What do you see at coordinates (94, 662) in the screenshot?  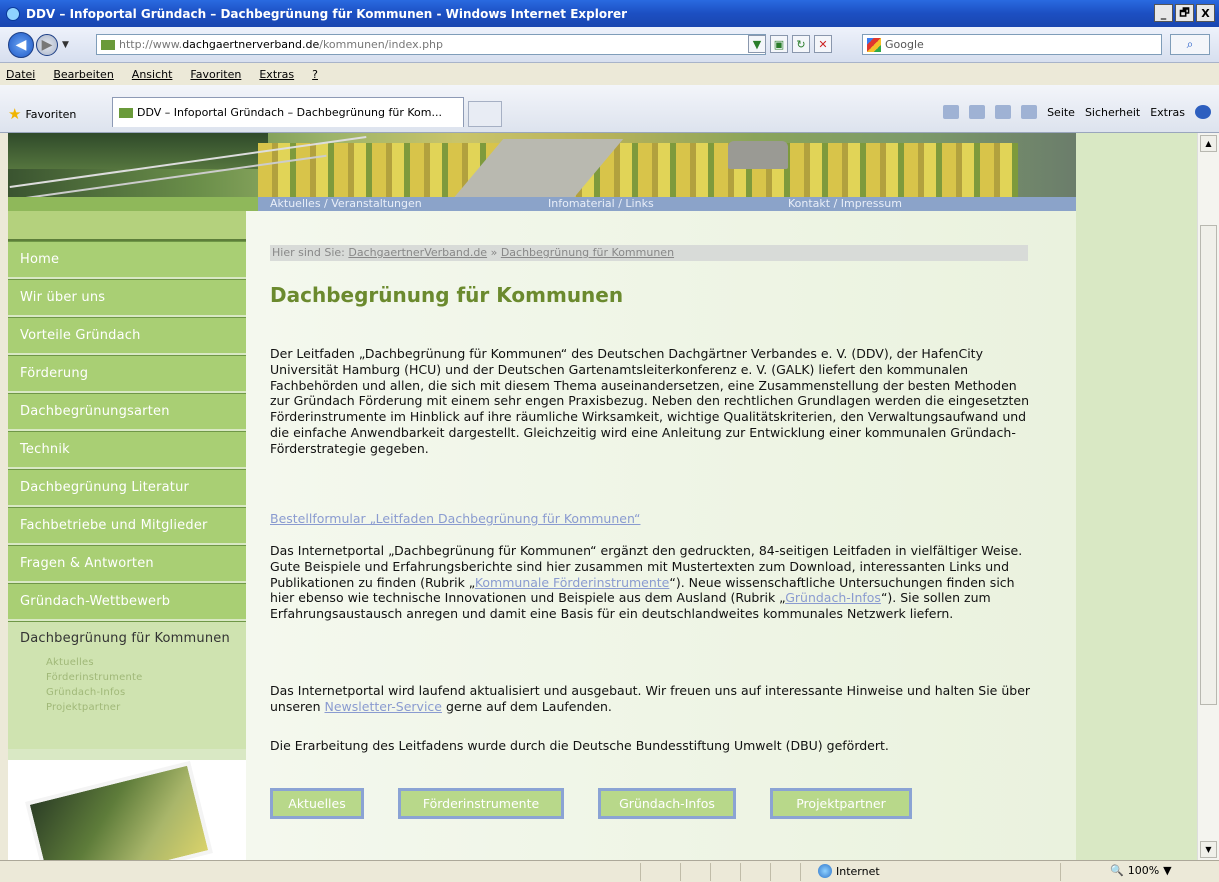 I see `sidebar-sub-aktuelles: Aktuelles` at bounding box center [94, 662].